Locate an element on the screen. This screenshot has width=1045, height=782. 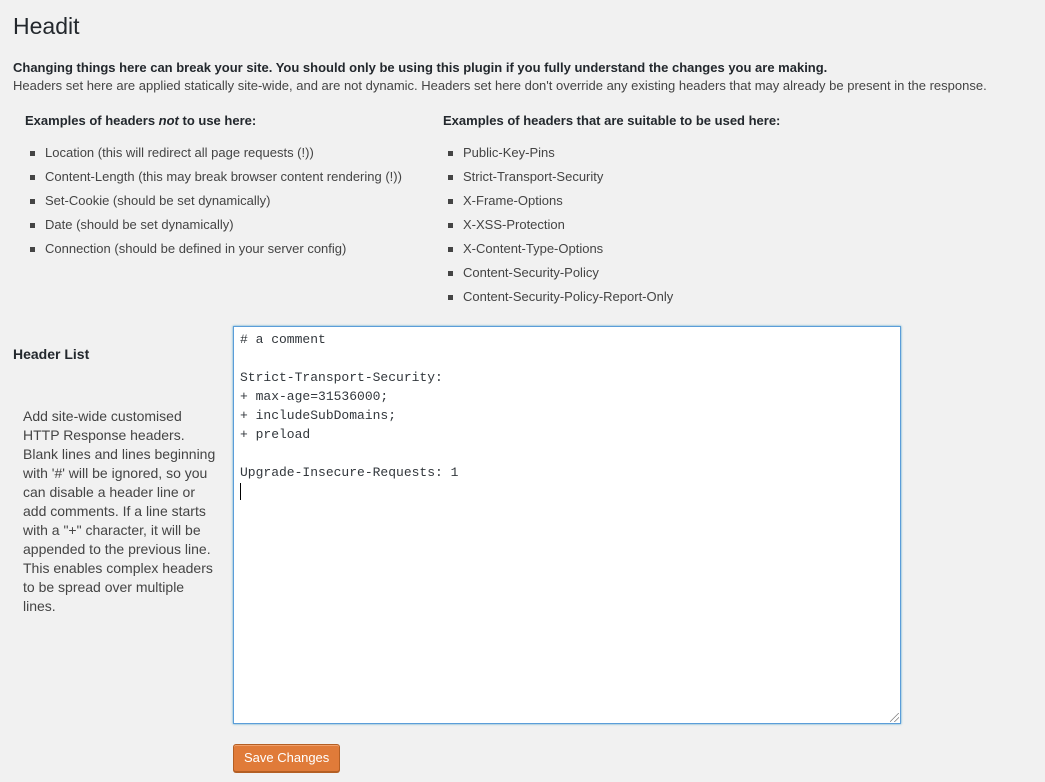
textarea-line: Strict-Transport-Security: is located at coordinates (341, 377).